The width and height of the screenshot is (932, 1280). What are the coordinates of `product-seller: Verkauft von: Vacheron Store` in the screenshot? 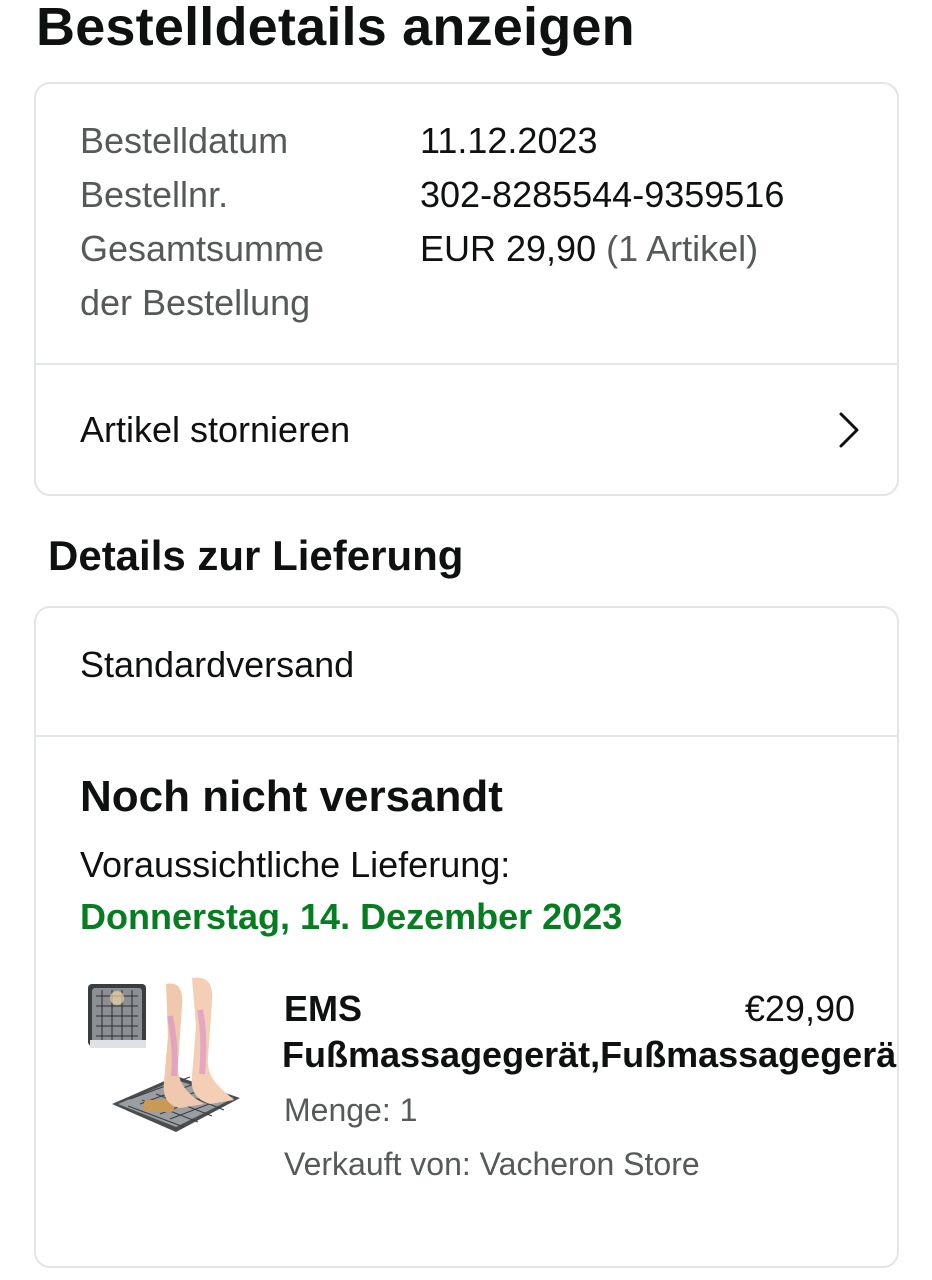 It's located at (492, 1164).